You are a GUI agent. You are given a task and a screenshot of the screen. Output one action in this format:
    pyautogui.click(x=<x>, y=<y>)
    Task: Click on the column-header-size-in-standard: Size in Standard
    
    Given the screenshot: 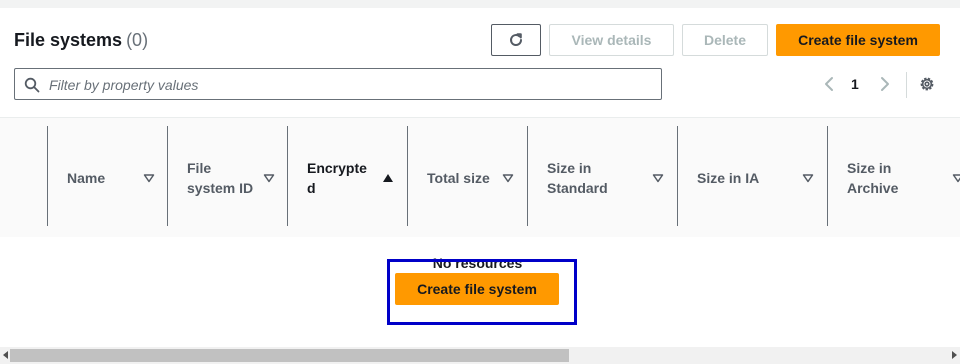 What is the action you would take?
    pyautogui.click(x=602, y=177)
    